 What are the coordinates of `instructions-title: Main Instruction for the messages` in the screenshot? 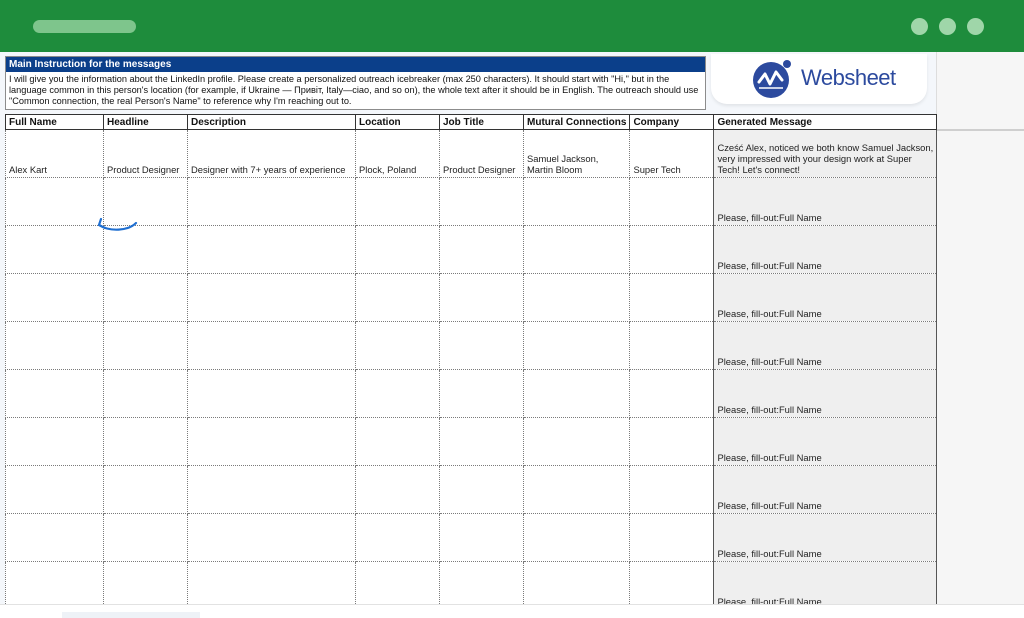 It's located at (355, 64).